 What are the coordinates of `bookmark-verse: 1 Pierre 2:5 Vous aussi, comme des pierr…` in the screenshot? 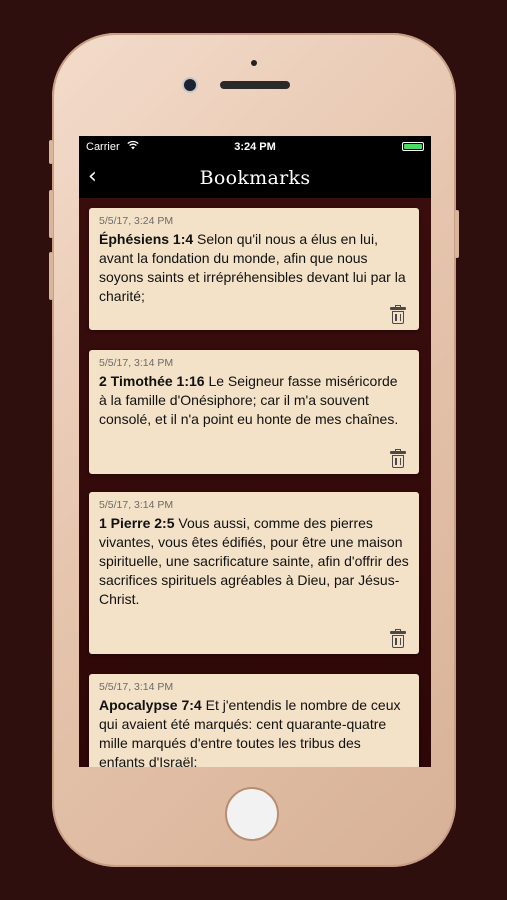 It's located at (254, 561).